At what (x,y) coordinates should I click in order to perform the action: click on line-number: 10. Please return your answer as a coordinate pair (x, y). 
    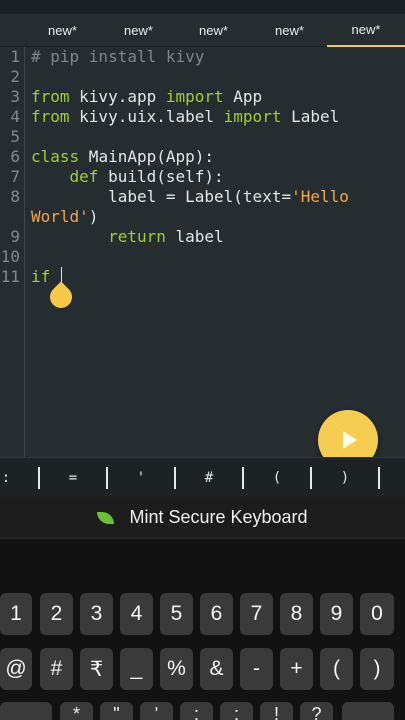
    Looking at the image, I should click on (10, 256).